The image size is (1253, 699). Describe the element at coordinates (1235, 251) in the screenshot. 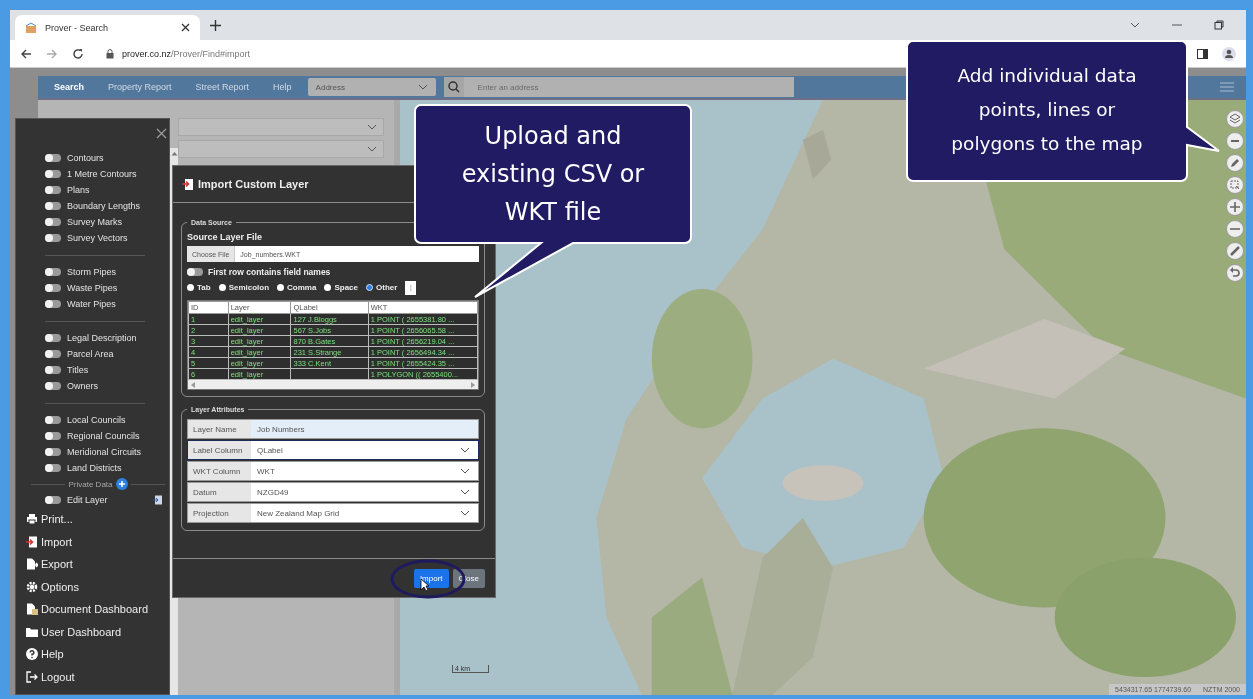

I see `ruler-icon` at that location.